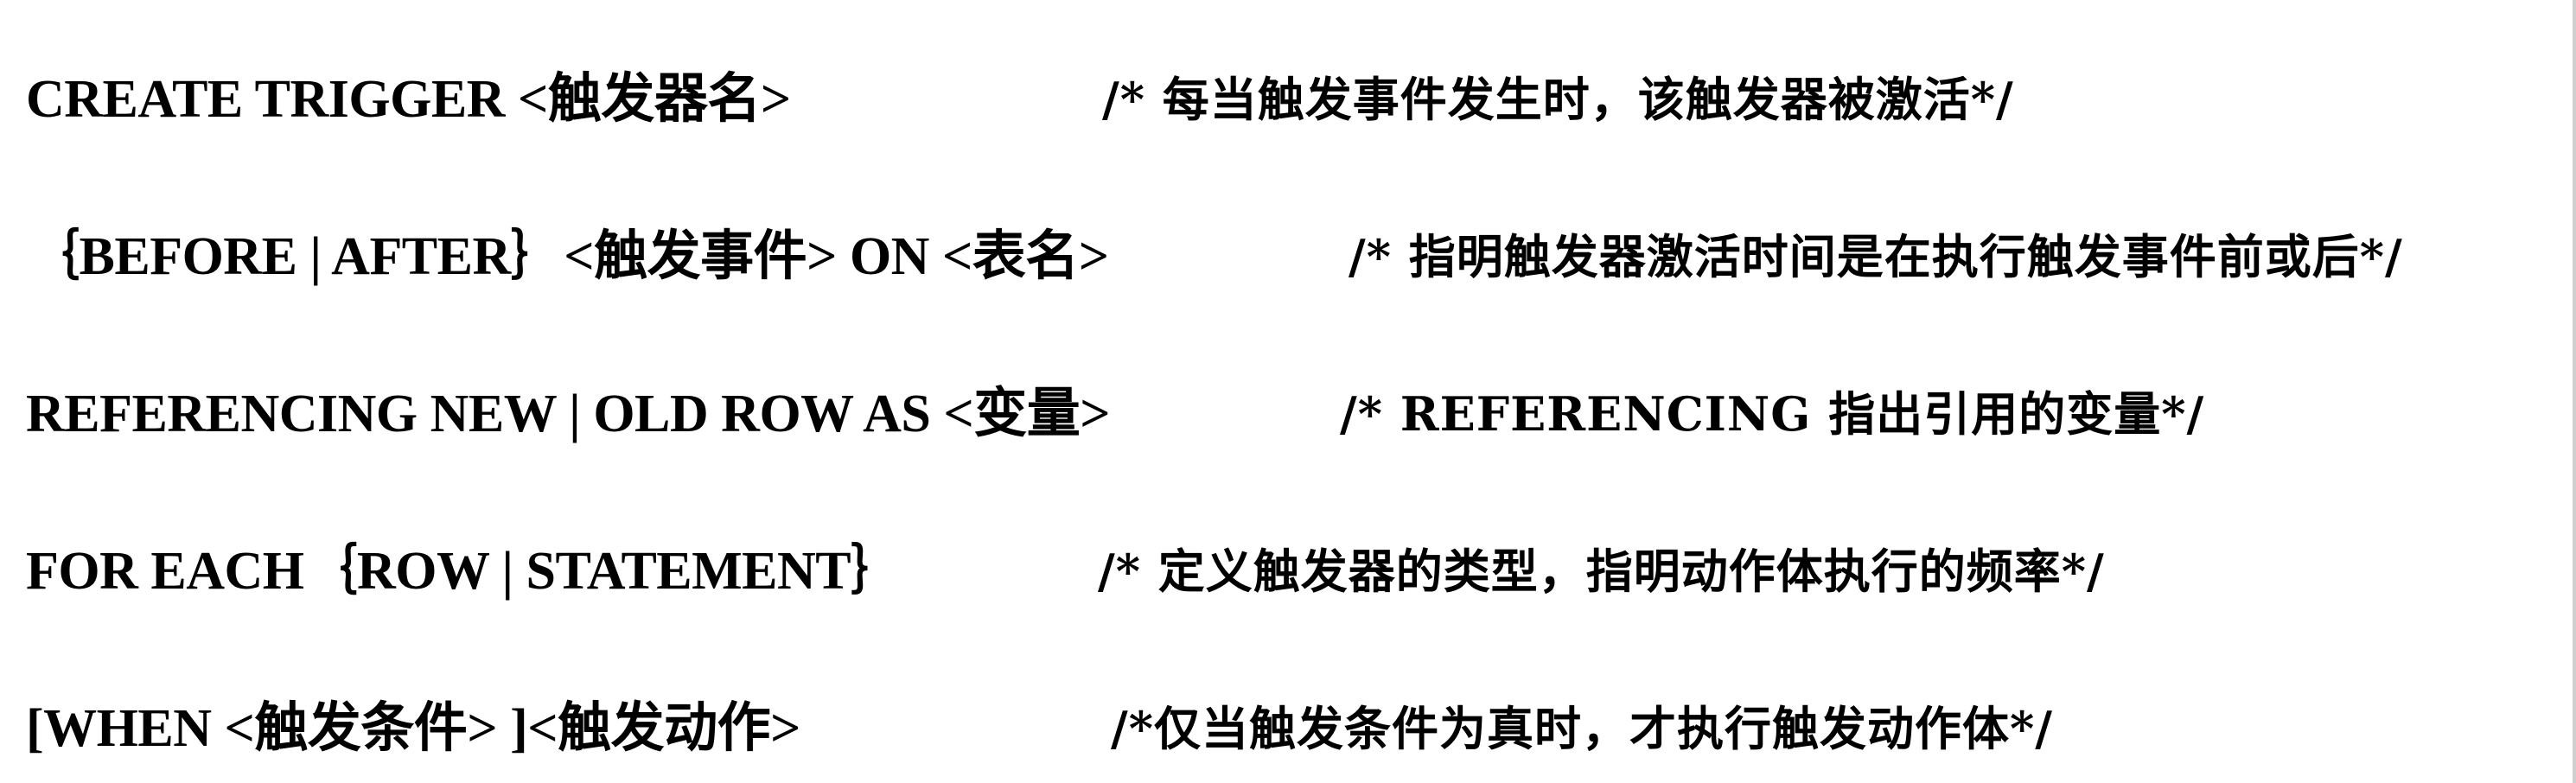  Describe the element at coordinates (1876, 256) in the screenshot. I see `syntax-comment: /* 指明触发器激活时间是在执行触发事件前或后*/` at that location.